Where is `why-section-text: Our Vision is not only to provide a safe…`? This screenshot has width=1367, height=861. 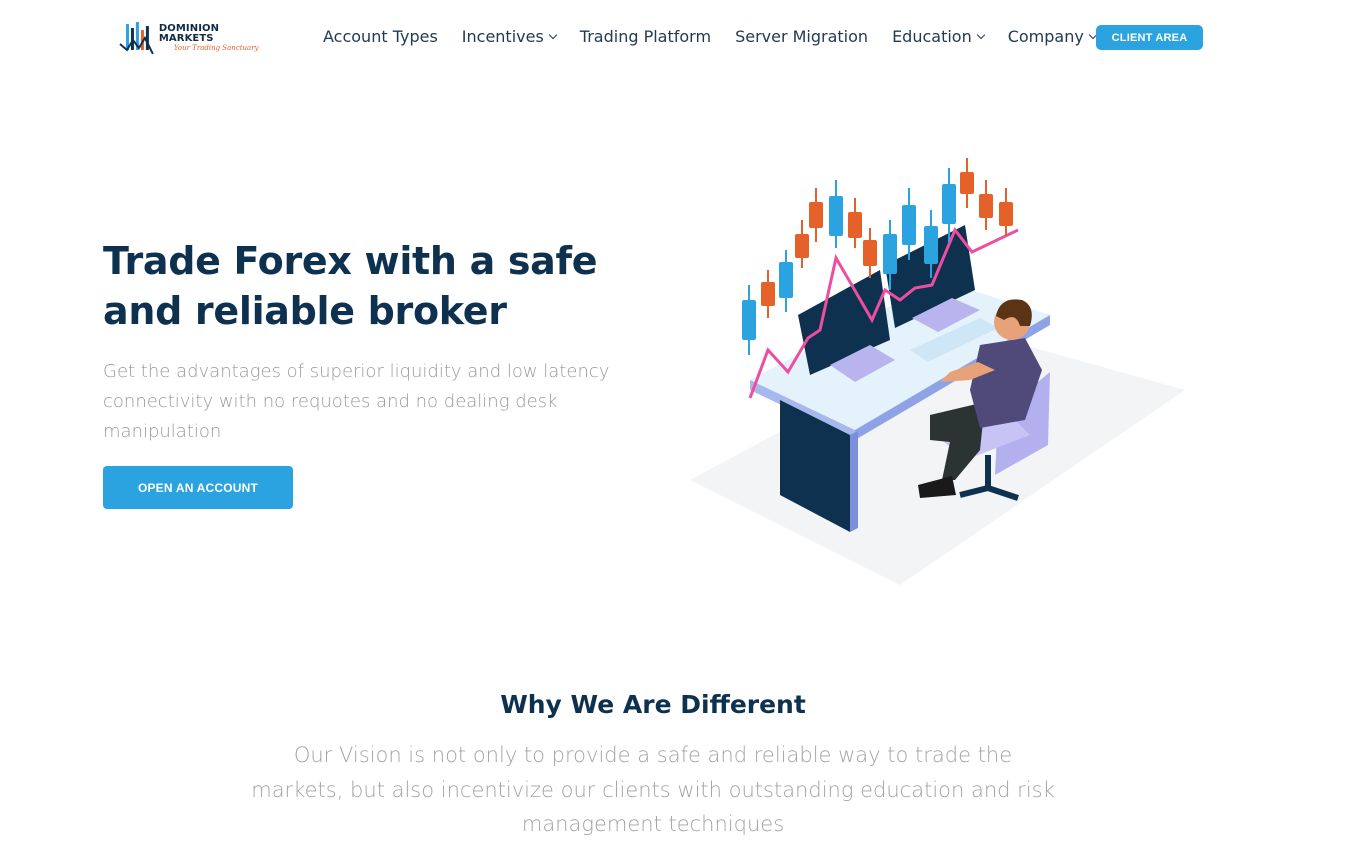 why-section-text: Our Vision is not only to provide a safe… is located at coordinates (653, 789).